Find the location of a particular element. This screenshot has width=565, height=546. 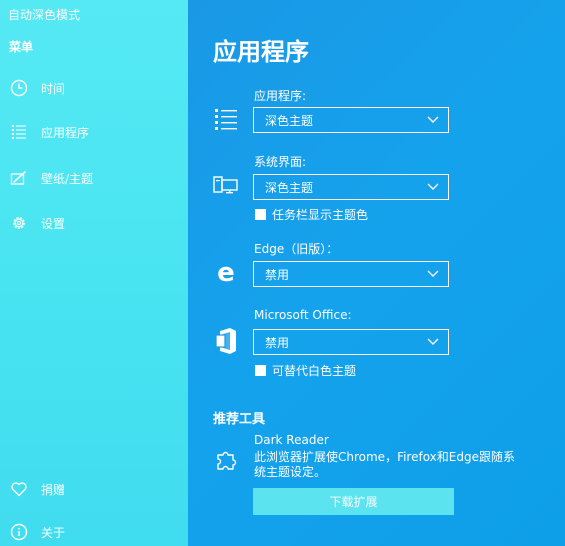

office-icon is located at coordinates (226, 341).